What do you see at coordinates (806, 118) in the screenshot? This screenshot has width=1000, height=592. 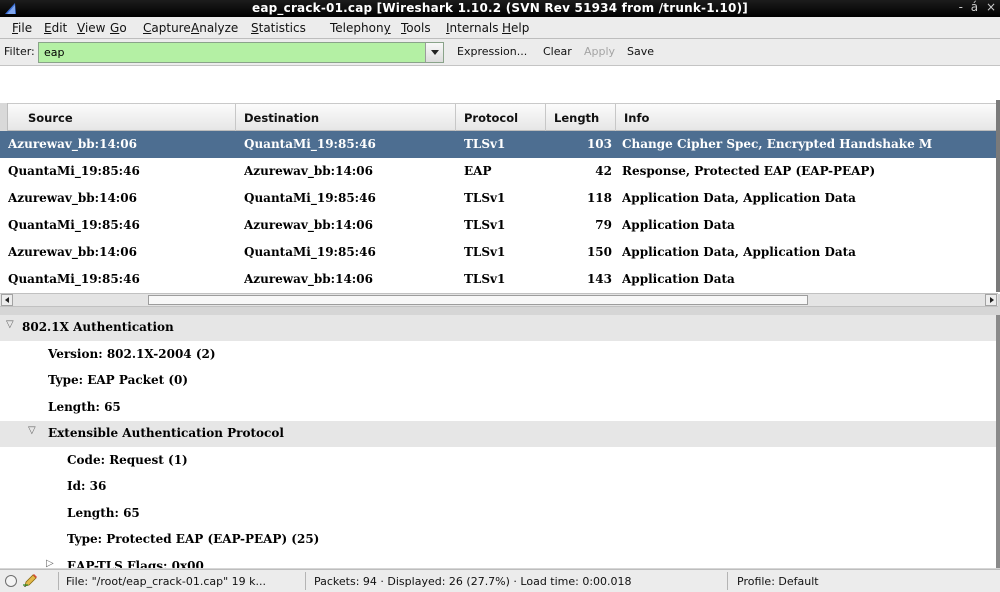 I see `column-info: Info` at bounding box center [806, 118].